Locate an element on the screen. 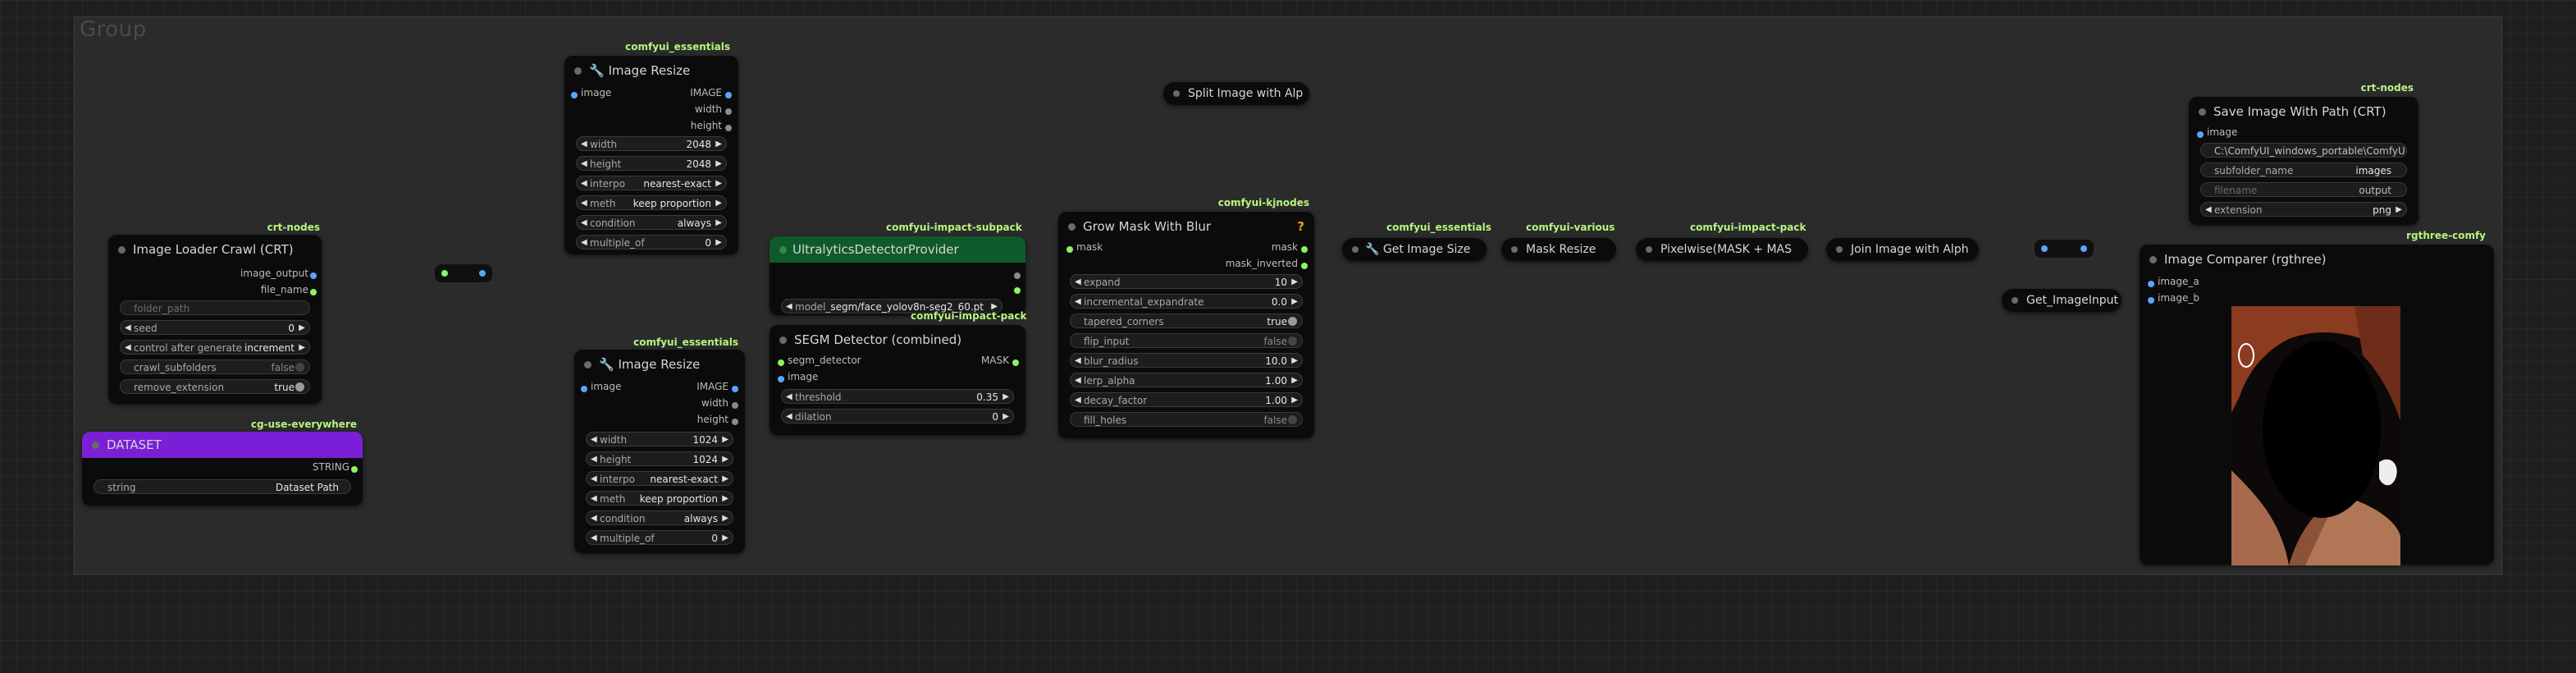  pixelwise-mask-node: Pixelwise(MASK + MAS is located at coordinates (1722, 249).